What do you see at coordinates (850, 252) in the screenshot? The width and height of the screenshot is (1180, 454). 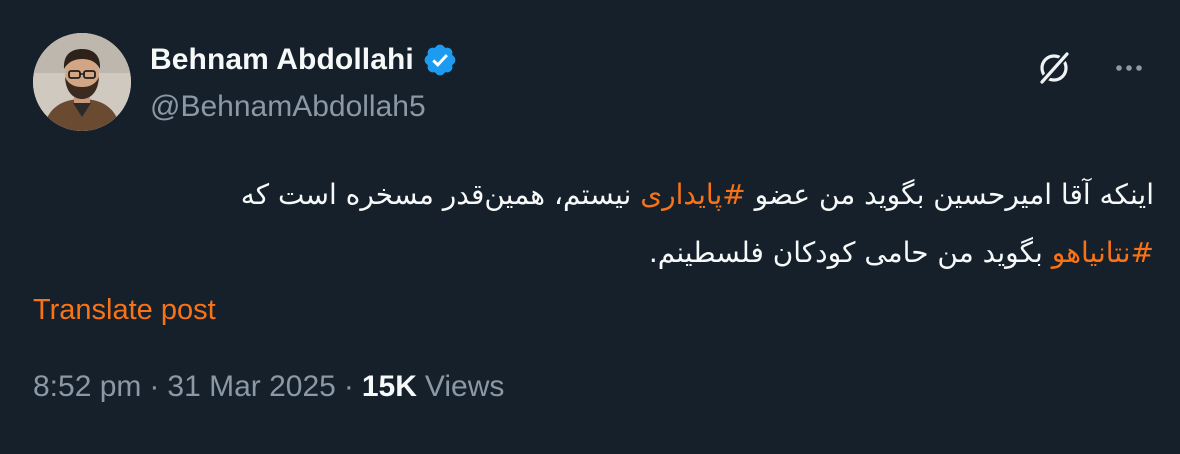 I see `tweet-text-segment: بگوید من حامی کودکان فلسطینم.` at bounding box center [850, 252].